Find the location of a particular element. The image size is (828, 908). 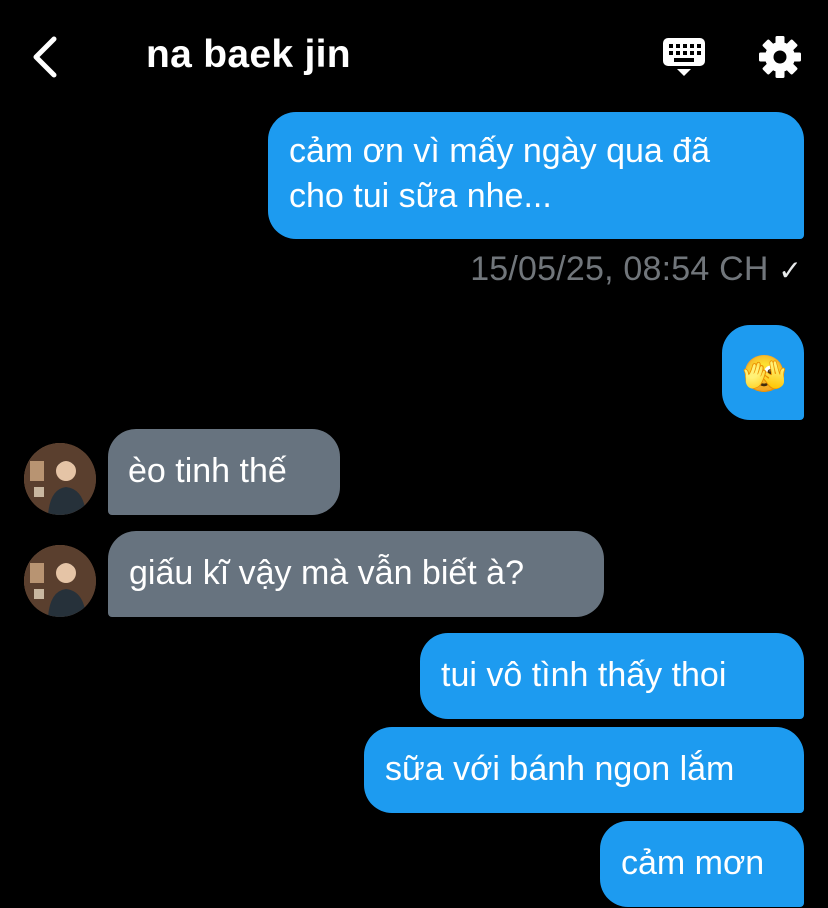

outgoing-message-emoji: 🫣 is located at coordinates (763, 372).